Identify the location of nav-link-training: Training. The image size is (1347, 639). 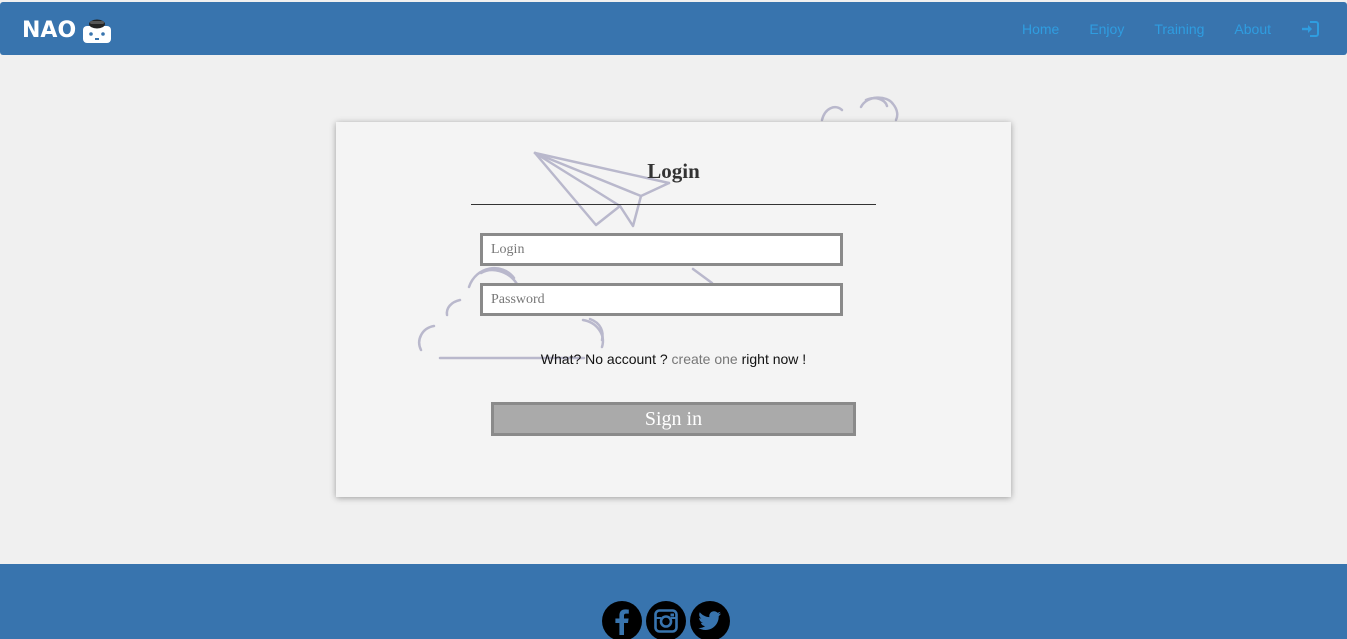
(1179, 29).